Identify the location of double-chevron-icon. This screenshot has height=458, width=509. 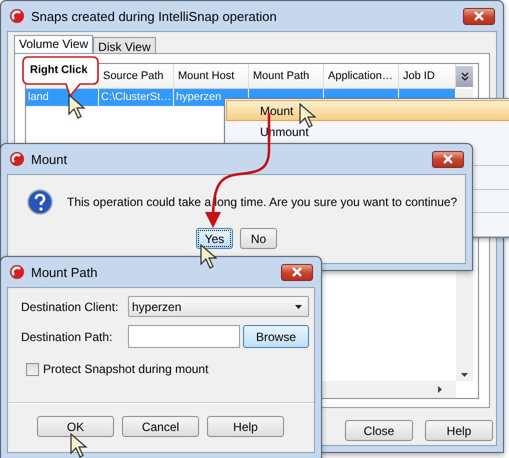
(464, 77).